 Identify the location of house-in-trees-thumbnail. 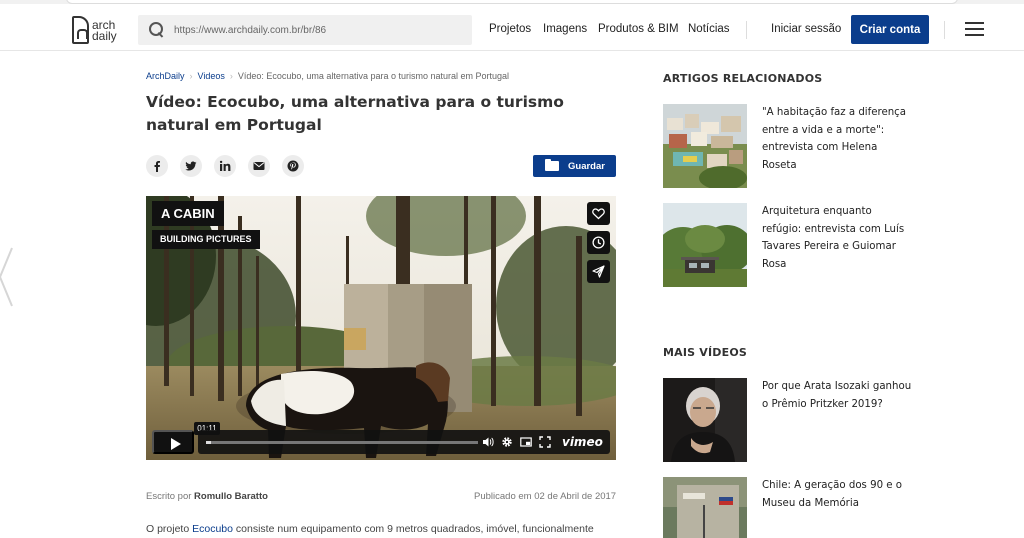
(705, 245).